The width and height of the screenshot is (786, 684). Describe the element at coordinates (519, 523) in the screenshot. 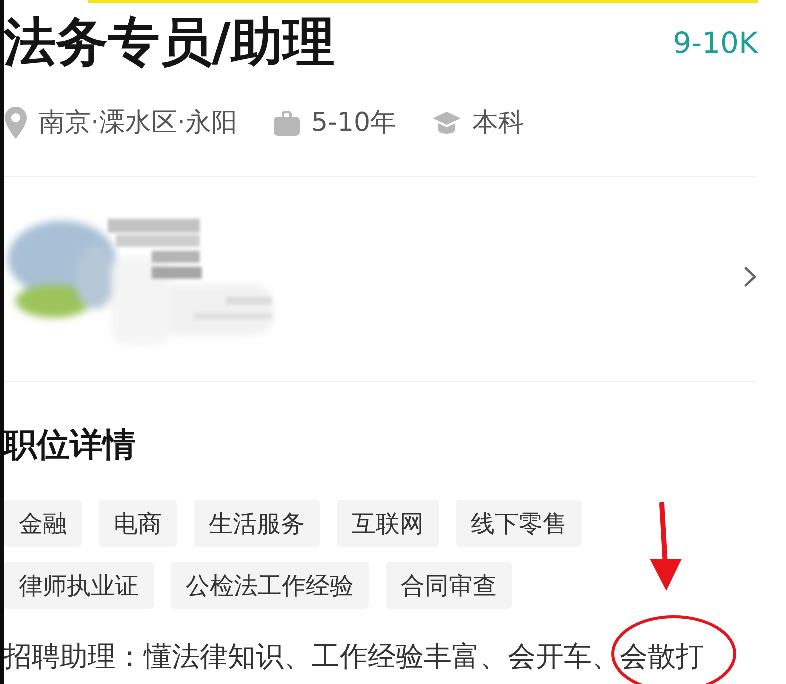

I see `skill-tag: 线下零售` at that location.